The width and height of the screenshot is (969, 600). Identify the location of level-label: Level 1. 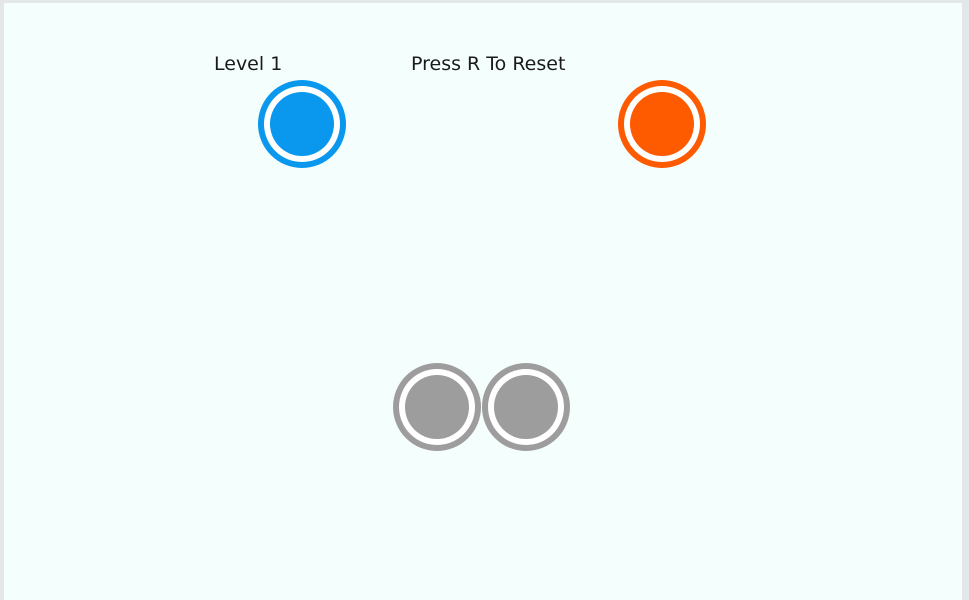
(248, 64).